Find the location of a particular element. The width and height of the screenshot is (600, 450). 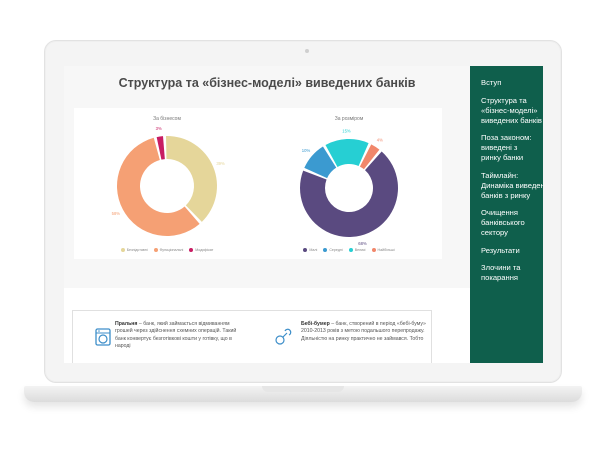

washing-machine-icon is located at coordinates (103, 337).